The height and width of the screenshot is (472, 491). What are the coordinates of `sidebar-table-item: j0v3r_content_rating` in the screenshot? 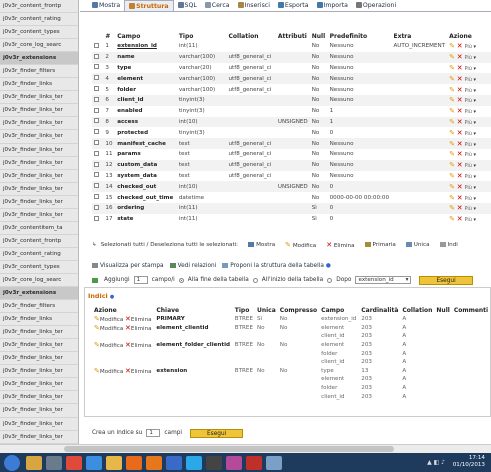 It's located at (39, 254).